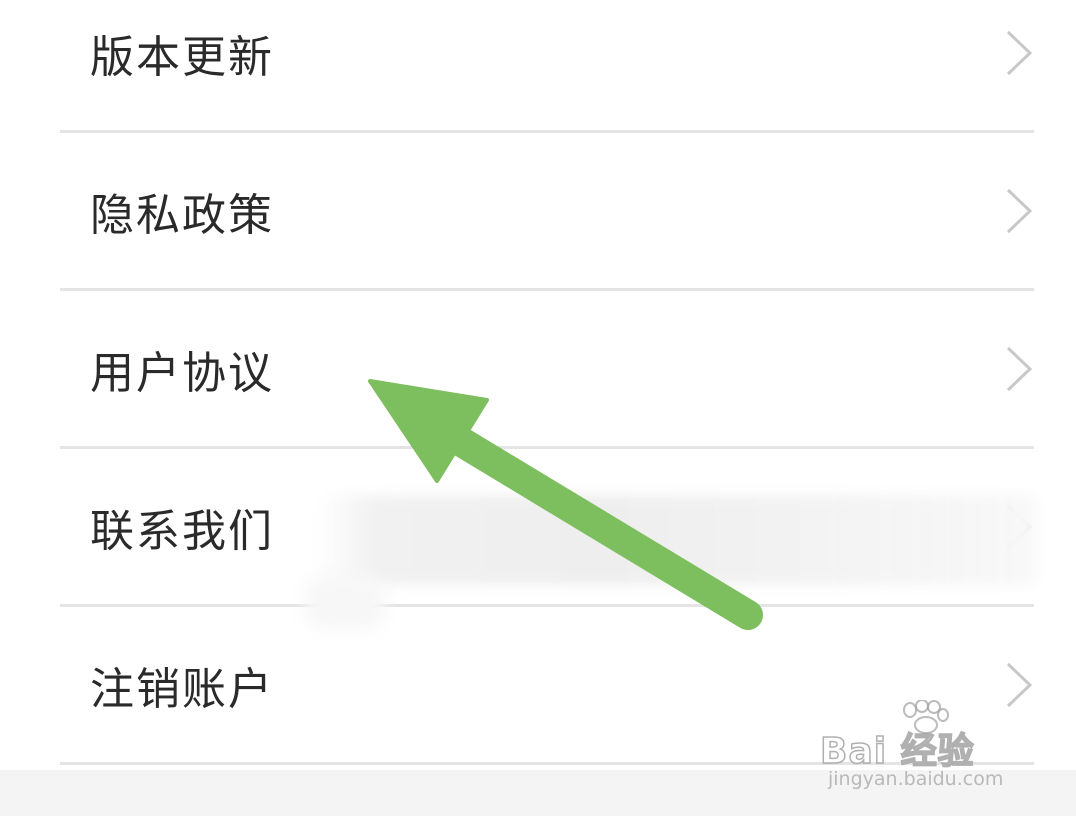  What do you see at coordinates (182, 215) in the screenshot?
I see `menu-item-label: 隐私政策` at bounding box center [182, 215].